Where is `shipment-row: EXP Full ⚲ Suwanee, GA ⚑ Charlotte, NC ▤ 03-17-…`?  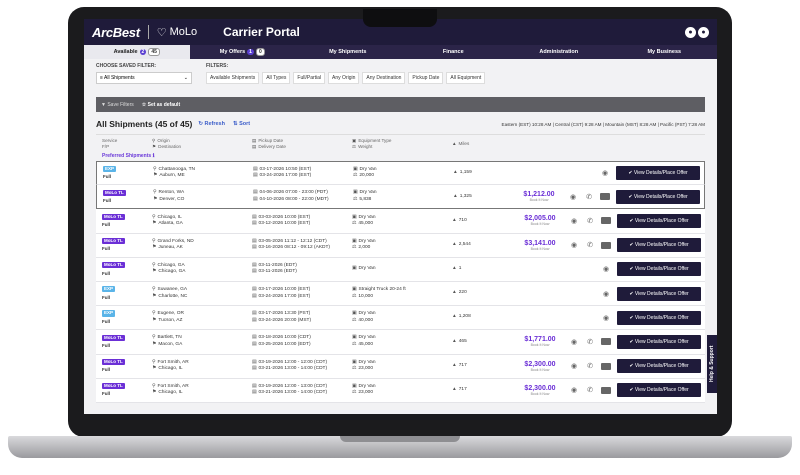 shipment-row: EXP Full ⚲ Suwanee, GA ⚑ Charlotte, NC ▤ 03-17-… is located at coordinates (400, 294).